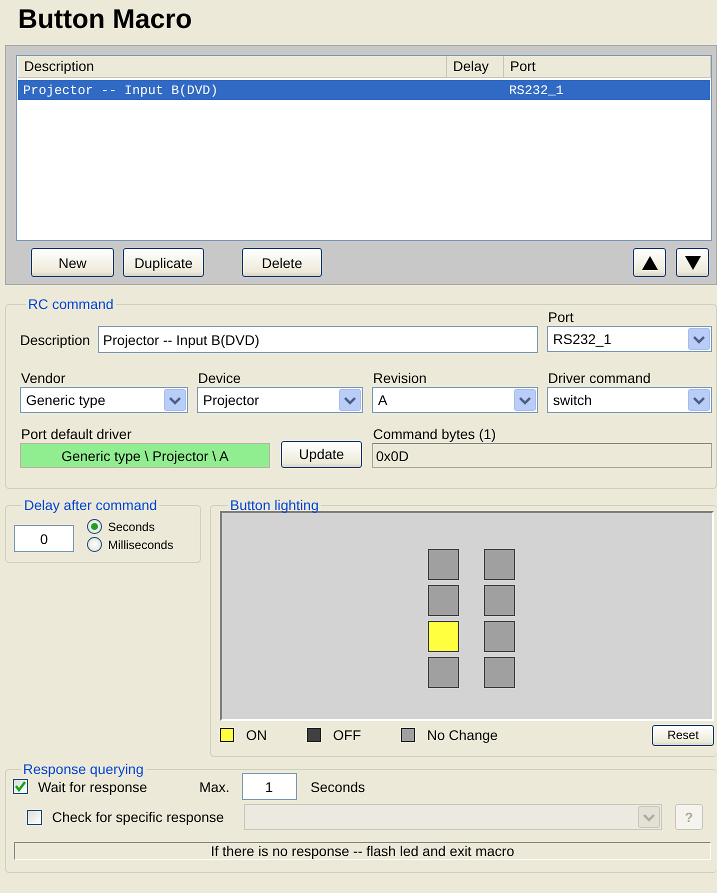 The height and width of the screenshot is (893, 717). What do you see at coordinates (274, 505) in the screenshot?
I see `group-title: Button lighting` at bounding box center [274, 505].